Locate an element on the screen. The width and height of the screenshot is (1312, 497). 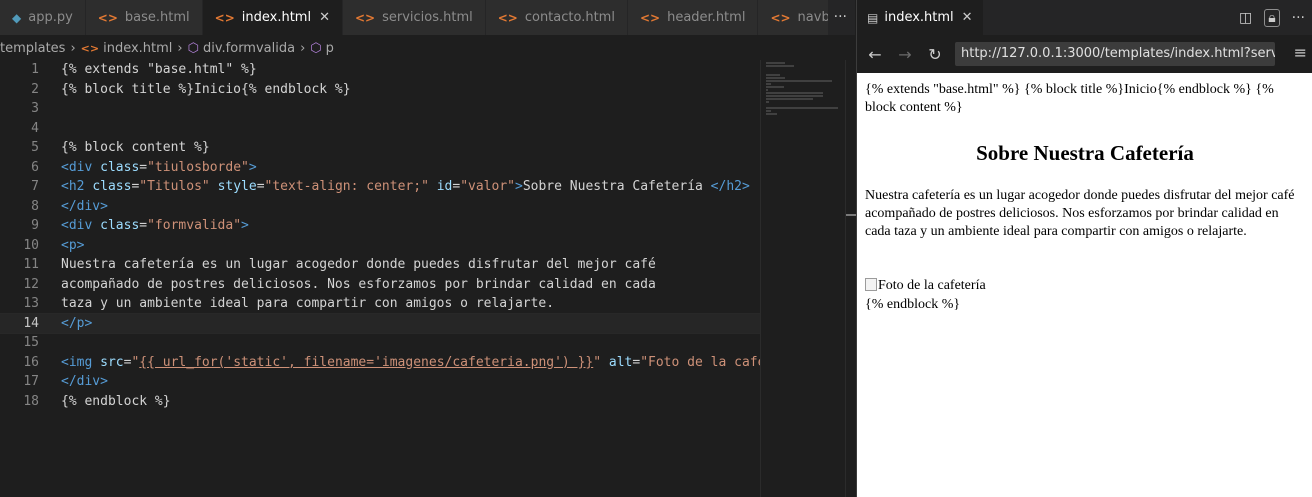
code-line: 5 {% block content %} is located at coordinates (380, 148).